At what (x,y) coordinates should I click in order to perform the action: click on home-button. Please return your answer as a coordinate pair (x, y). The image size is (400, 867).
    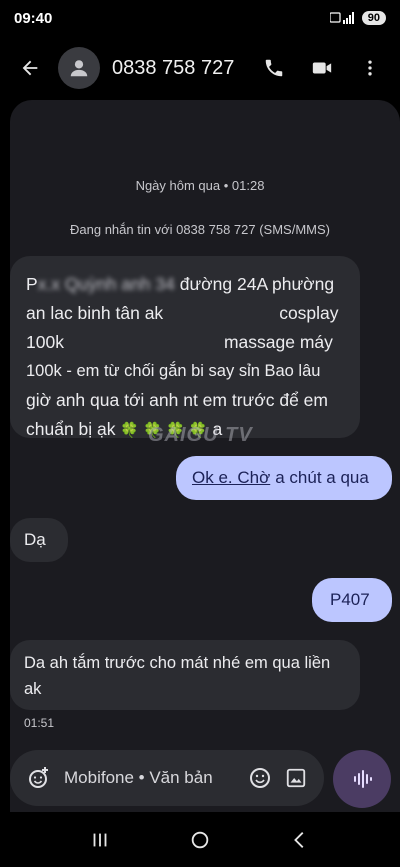
    Looking at the image, I should click on (200, 840).